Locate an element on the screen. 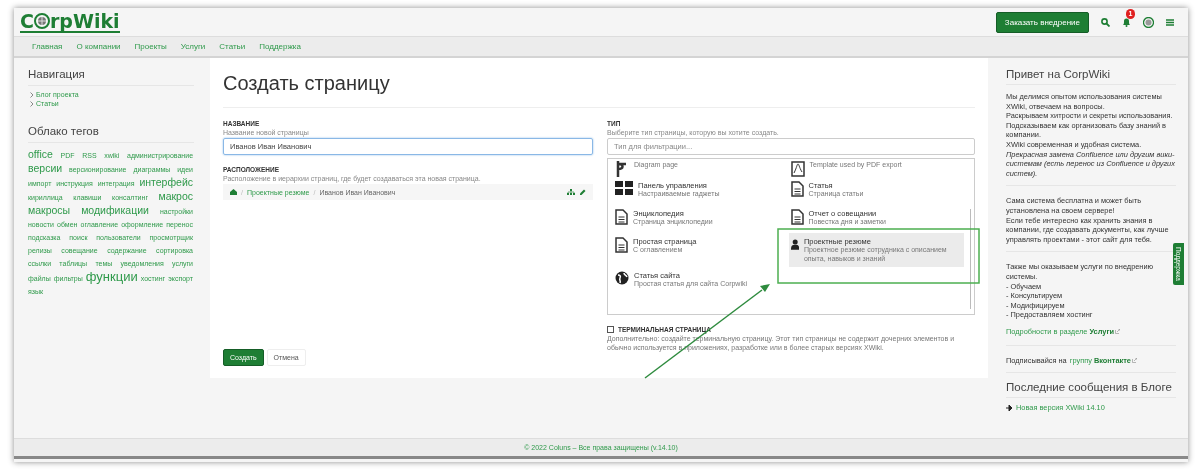  nav-link: Главная is located at coordinates (47, 46).